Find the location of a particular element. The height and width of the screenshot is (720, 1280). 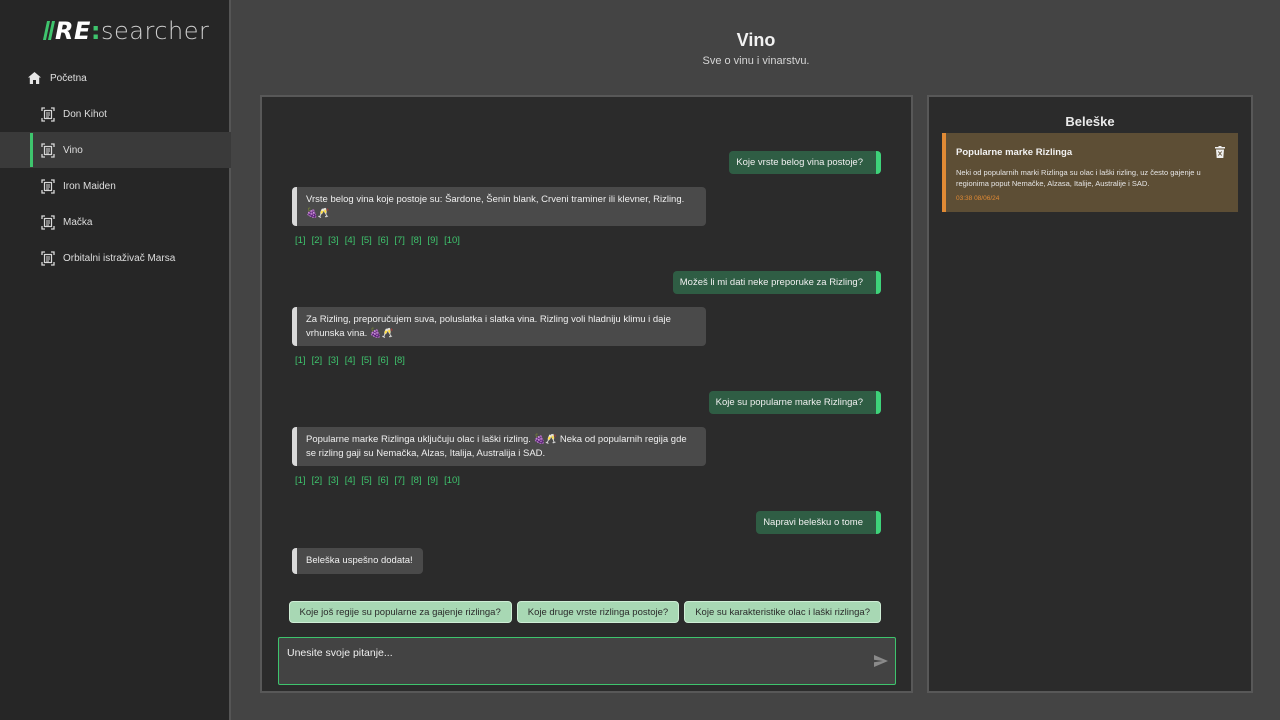

user-message: Napravi belešku o tome is located at coordinates (818, 522).